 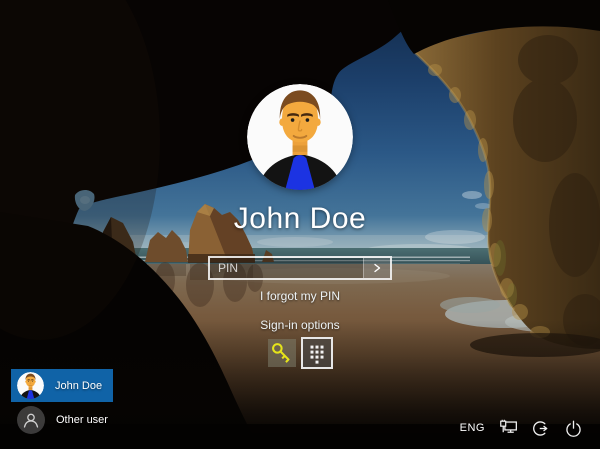 I want to click on power-button, so click(x=573, y=428).